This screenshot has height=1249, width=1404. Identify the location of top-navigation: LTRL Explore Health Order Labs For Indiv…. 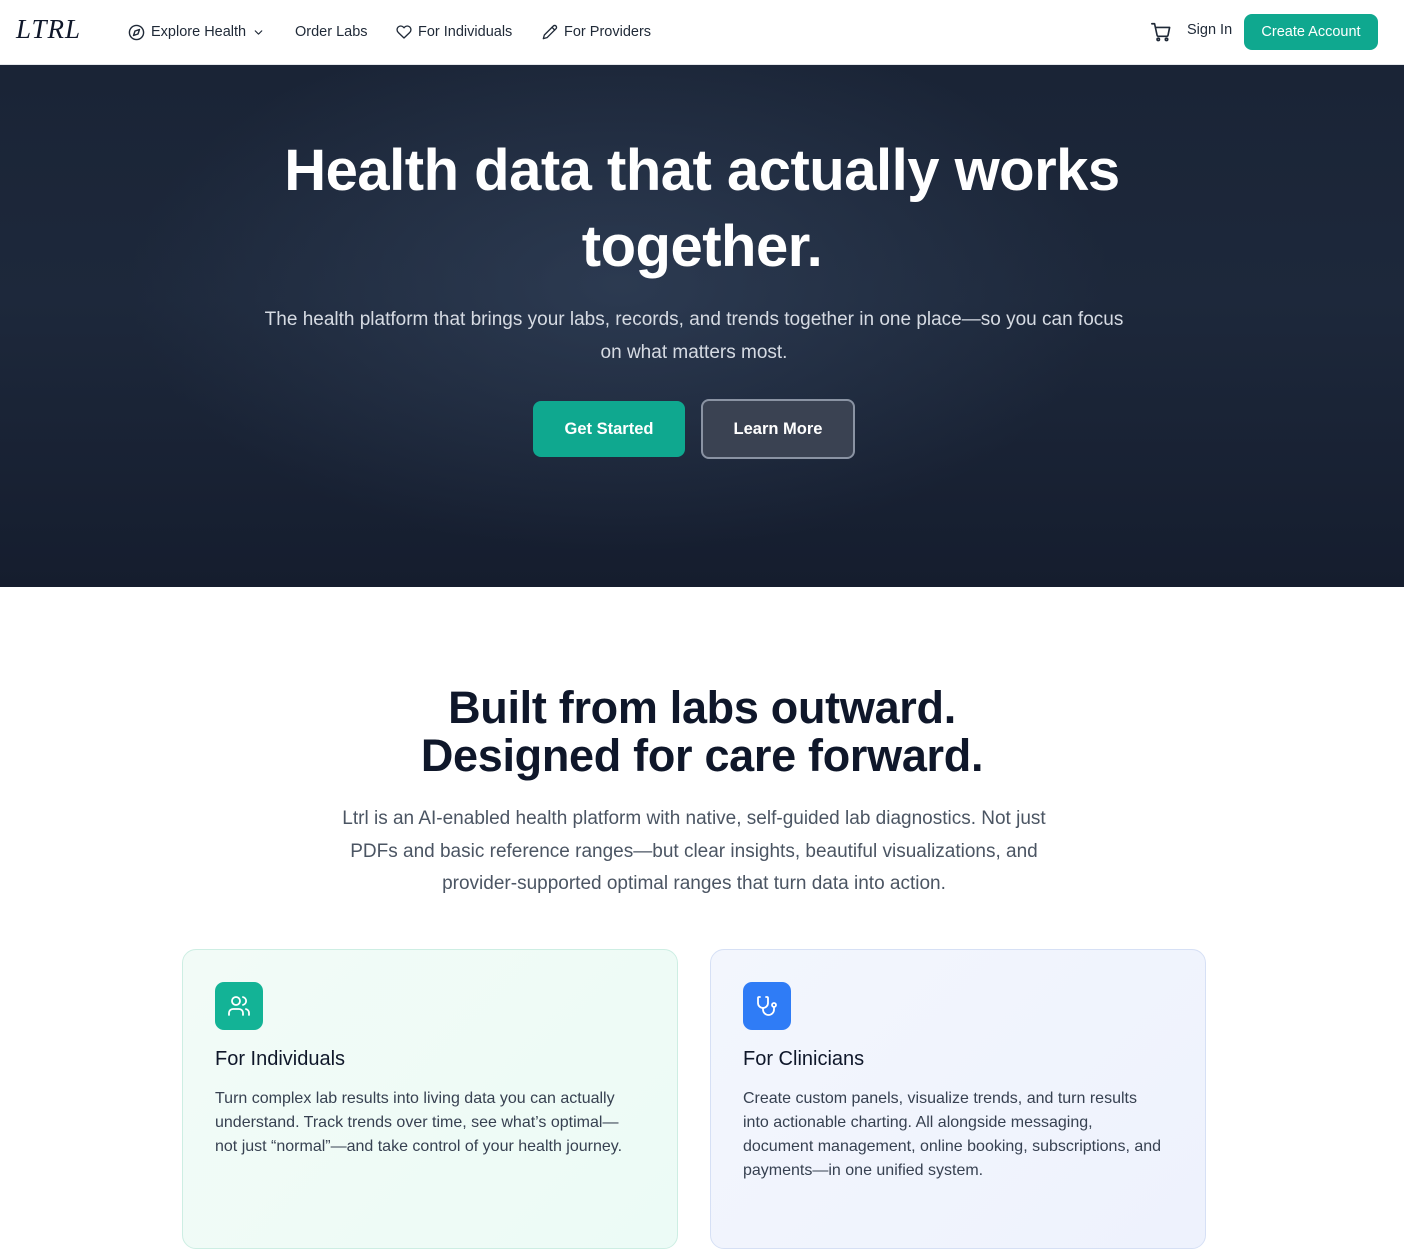
(702, 32).